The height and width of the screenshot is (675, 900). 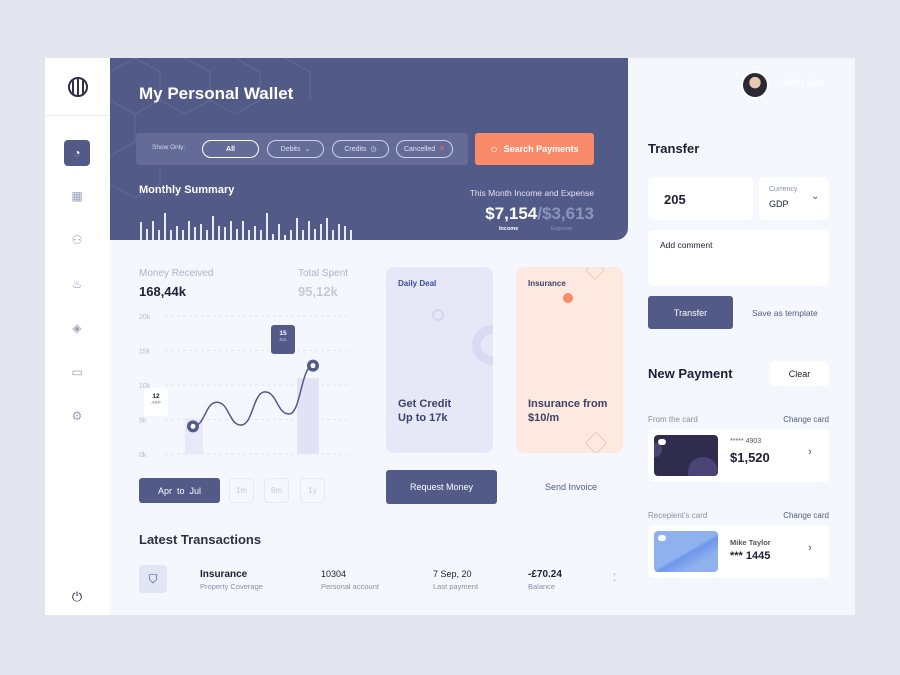 What do you see at coordinates (77, 372) in the screenshot?
I see `wallet-icon: ▭` at bounding box center [77, 372].